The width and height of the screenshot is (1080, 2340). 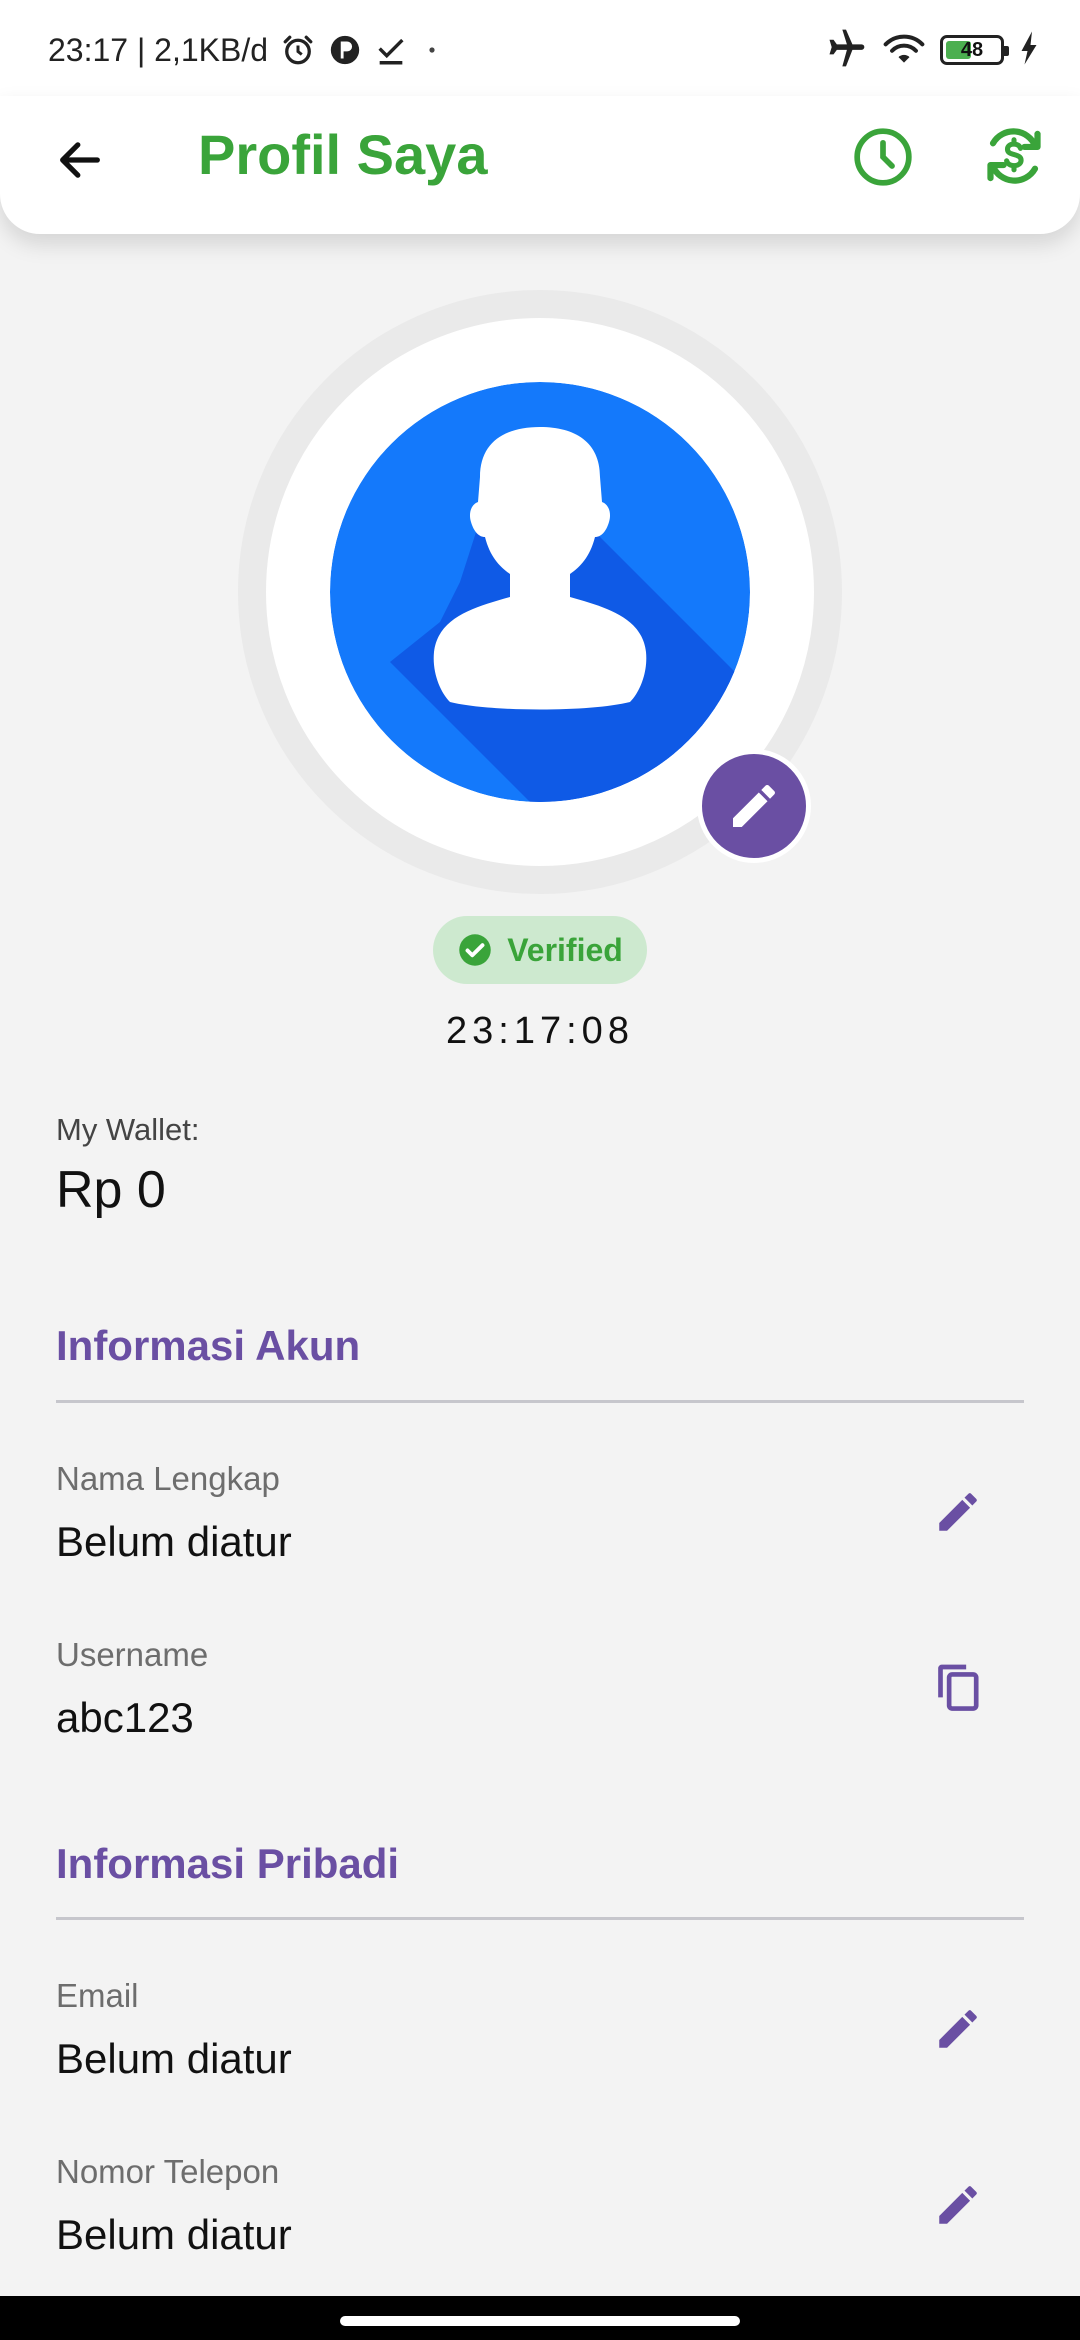 I want to click on user-avatar-icon, so click(x=540, y=592).